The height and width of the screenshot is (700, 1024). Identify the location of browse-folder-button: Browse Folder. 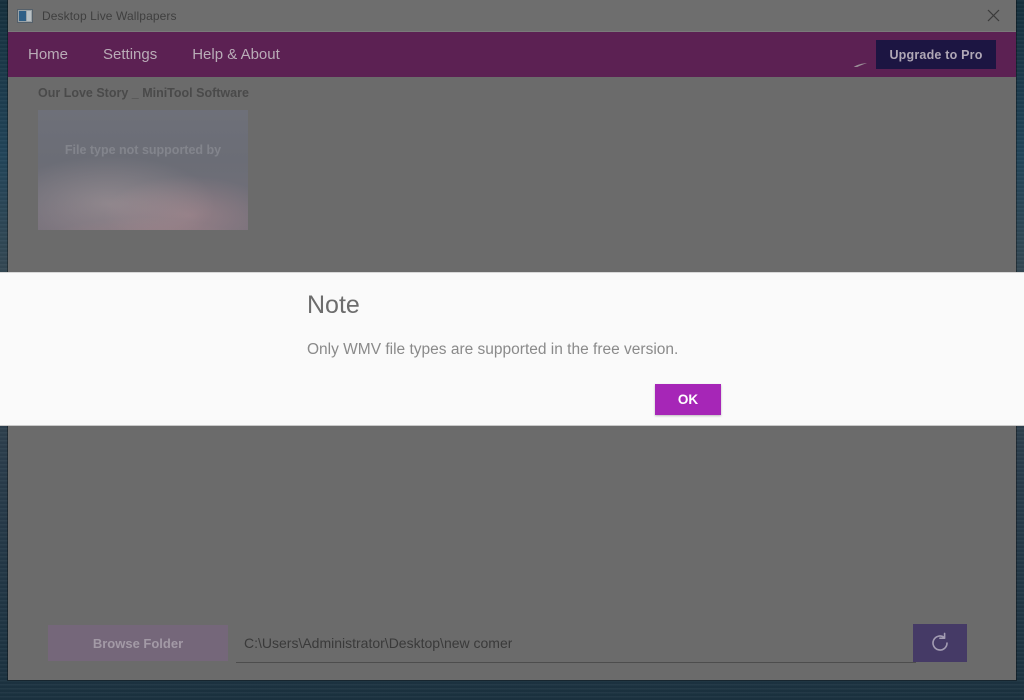
(138, 643).